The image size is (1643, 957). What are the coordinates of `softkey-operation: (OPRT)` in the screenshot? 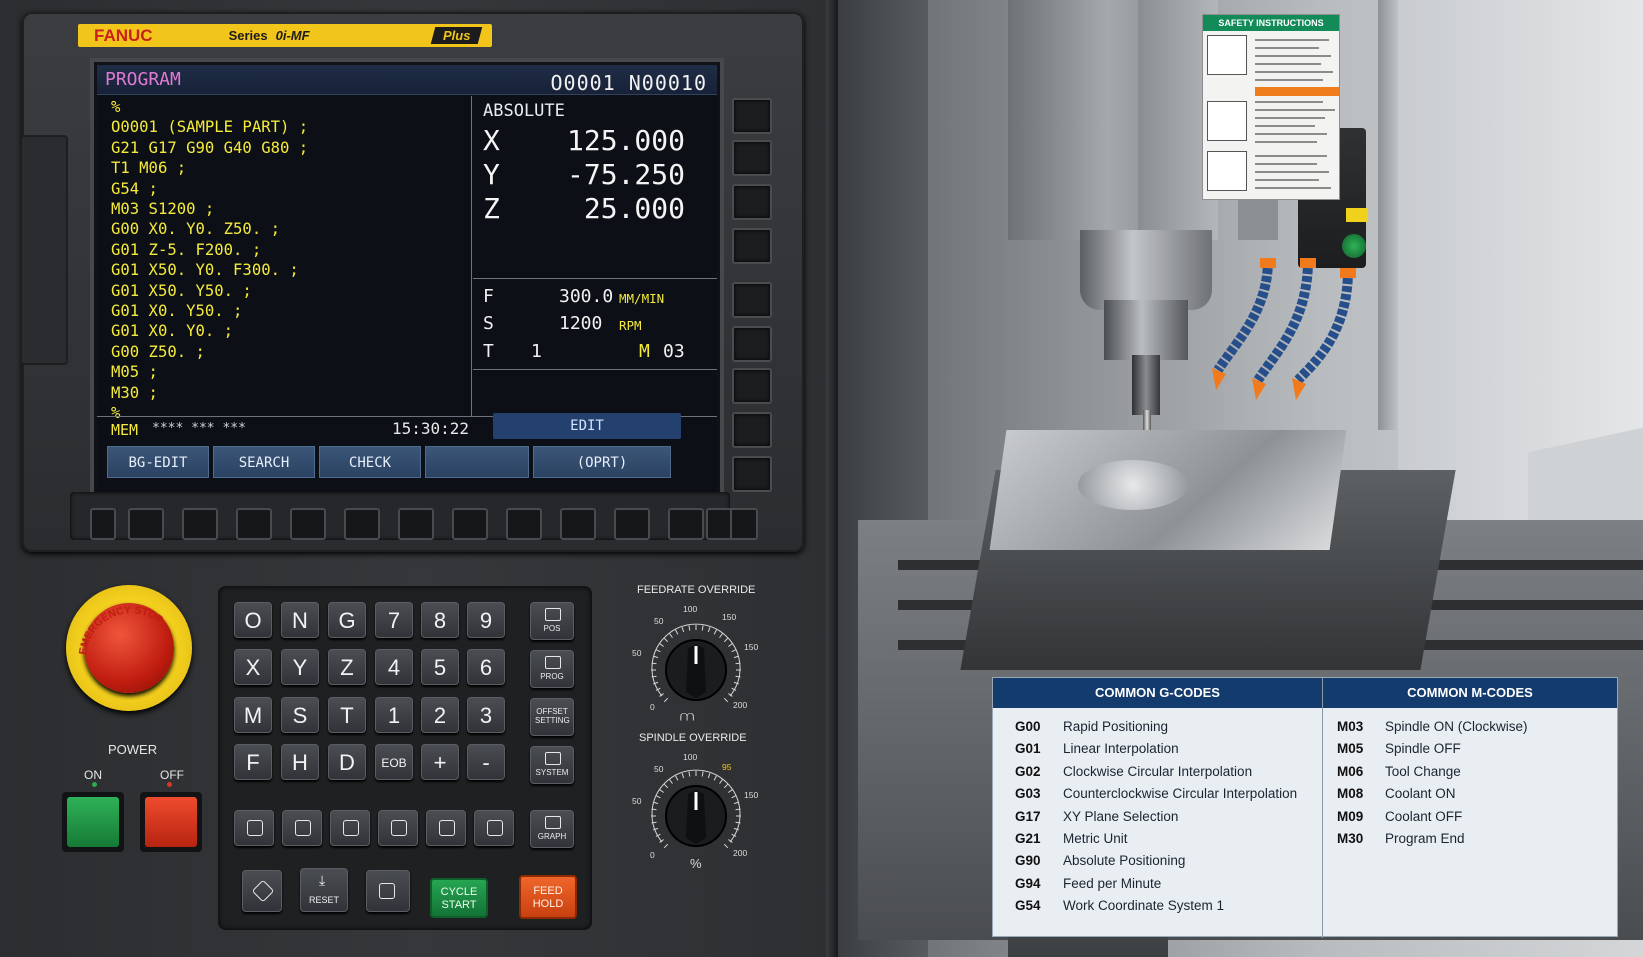 It's located at (602, 462).